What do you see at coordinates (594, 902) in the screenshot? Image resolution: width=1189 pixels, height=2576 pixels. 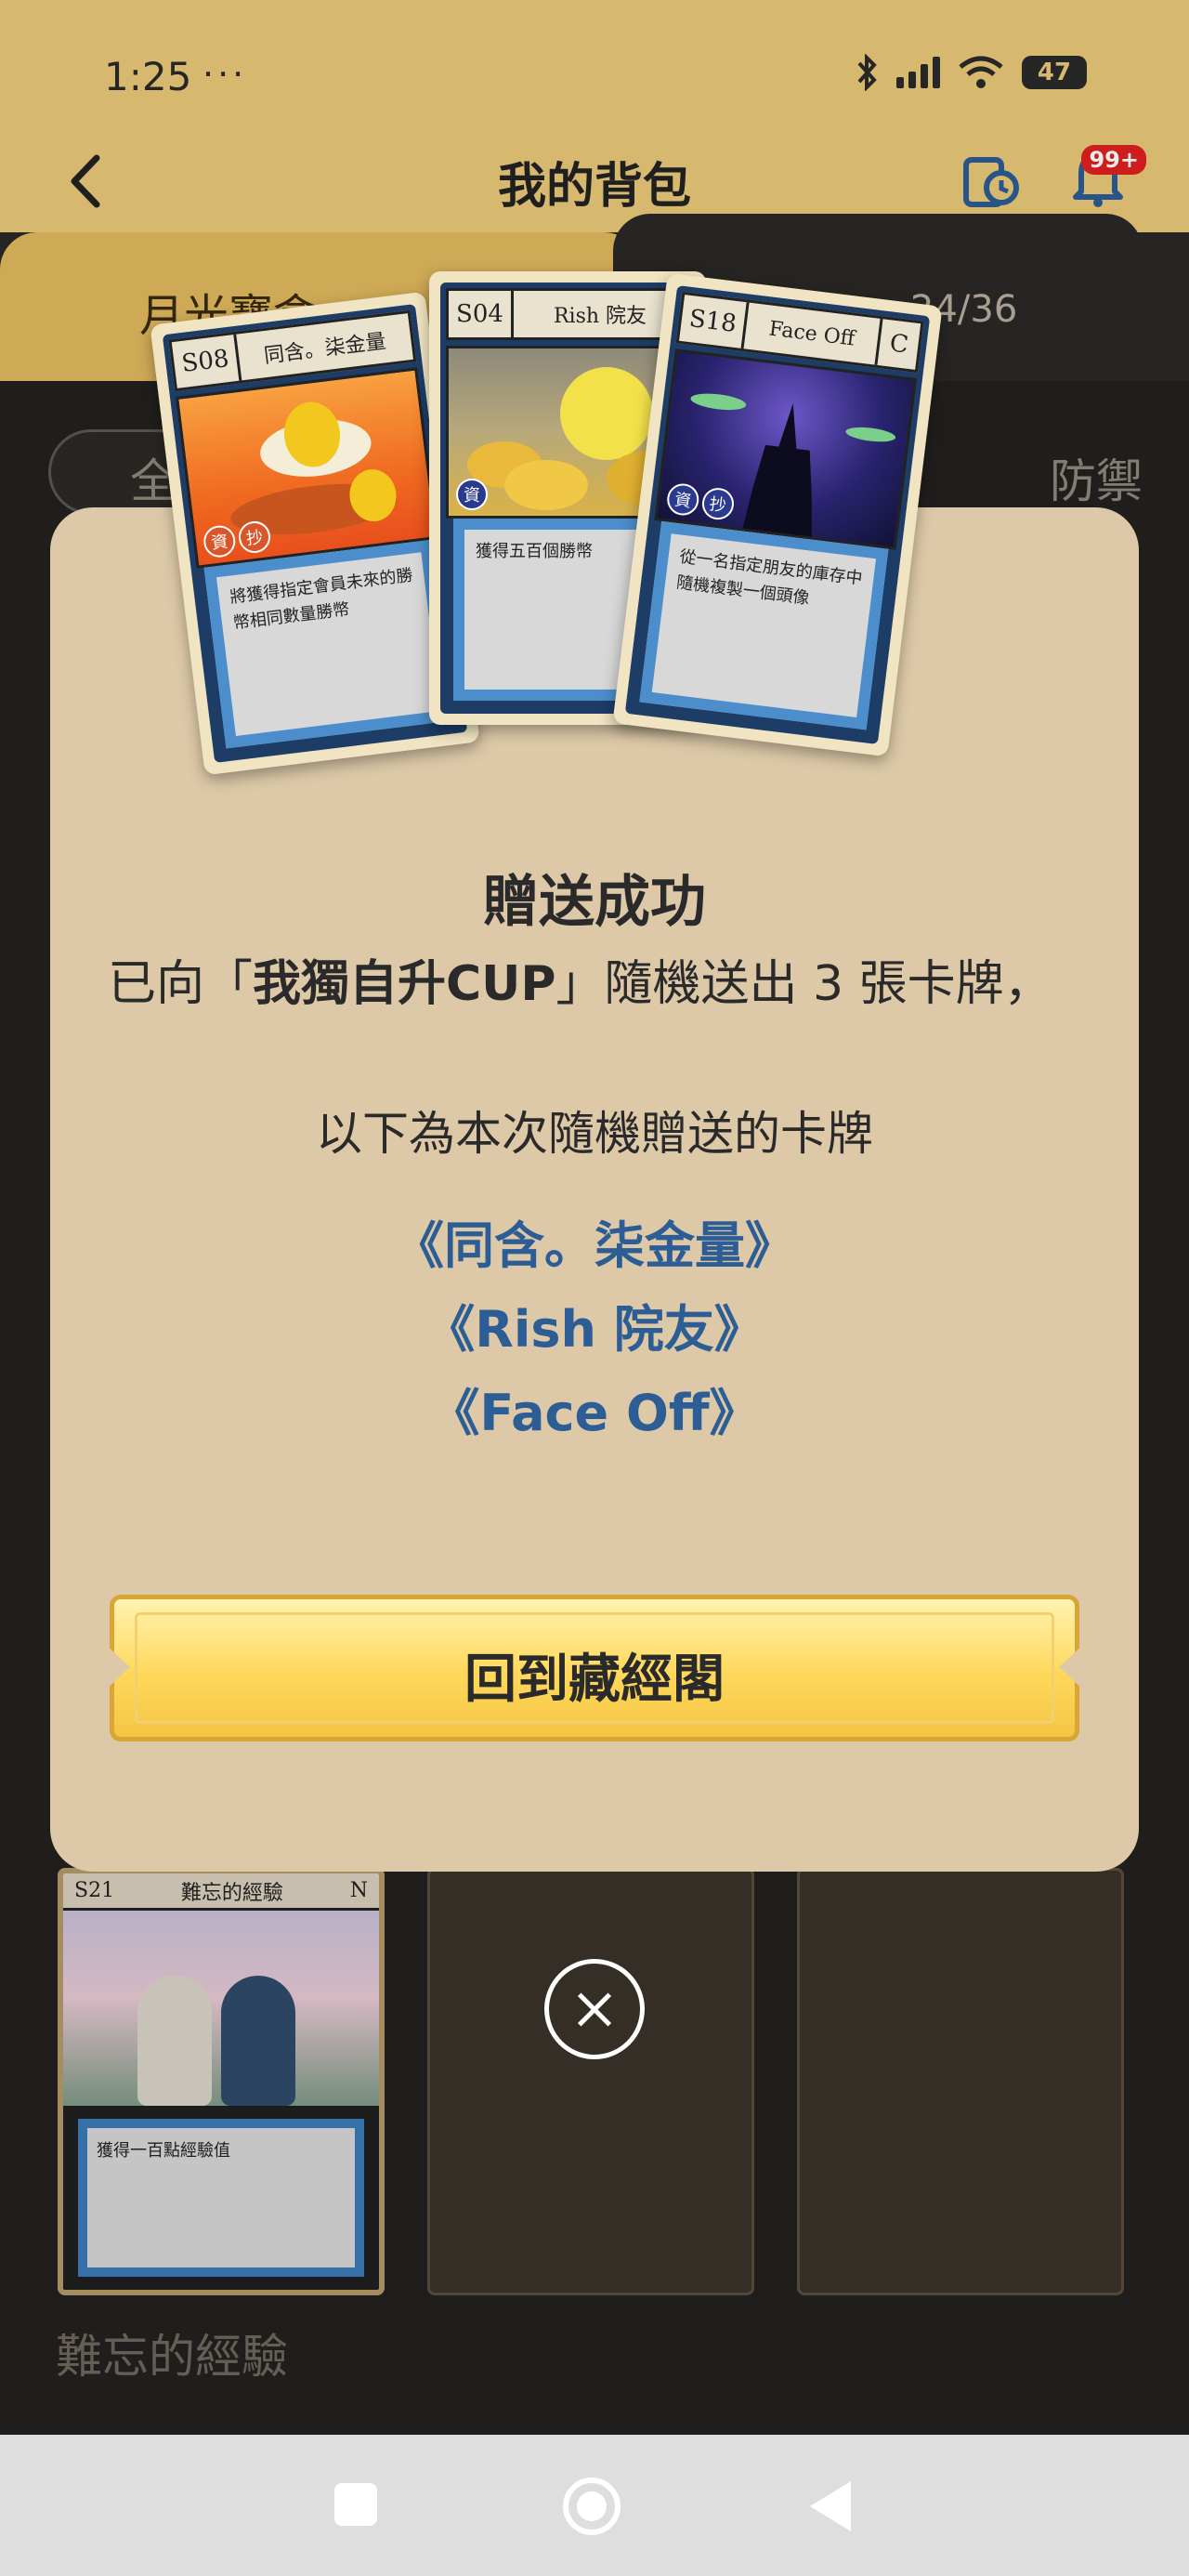 I see `dialog-title: 贈送成功` at bounding box center [594, 902].